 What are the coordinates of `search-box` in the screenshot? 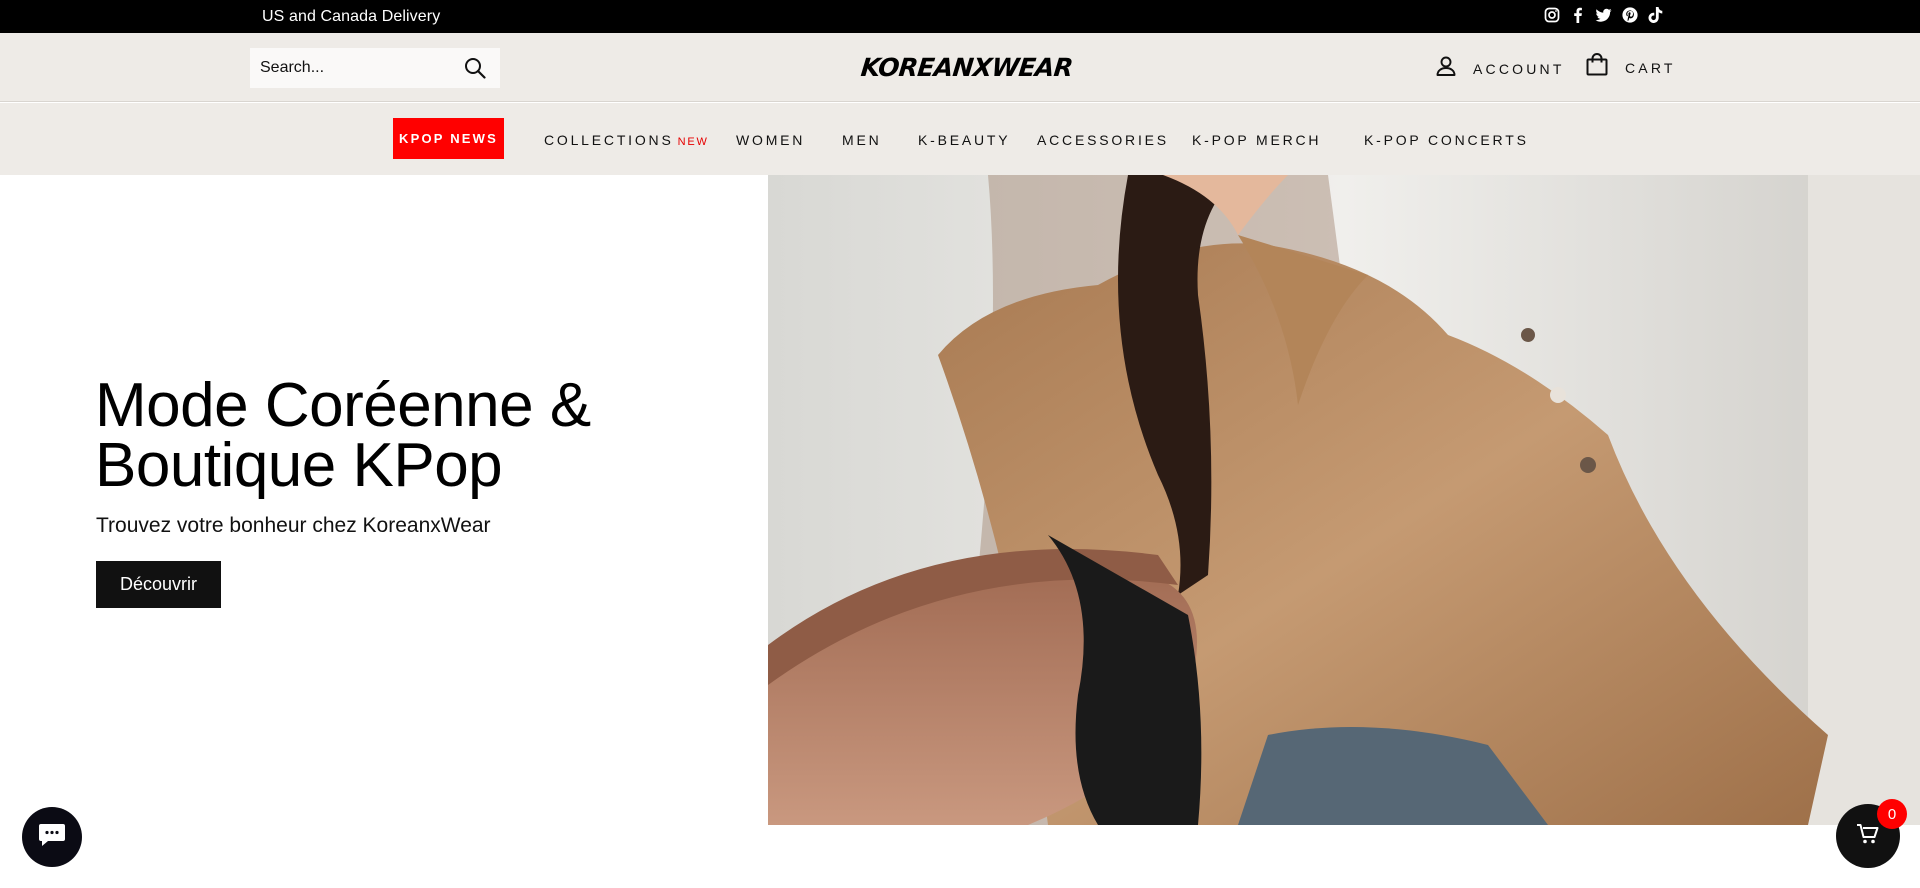 It's located at (375, 68).